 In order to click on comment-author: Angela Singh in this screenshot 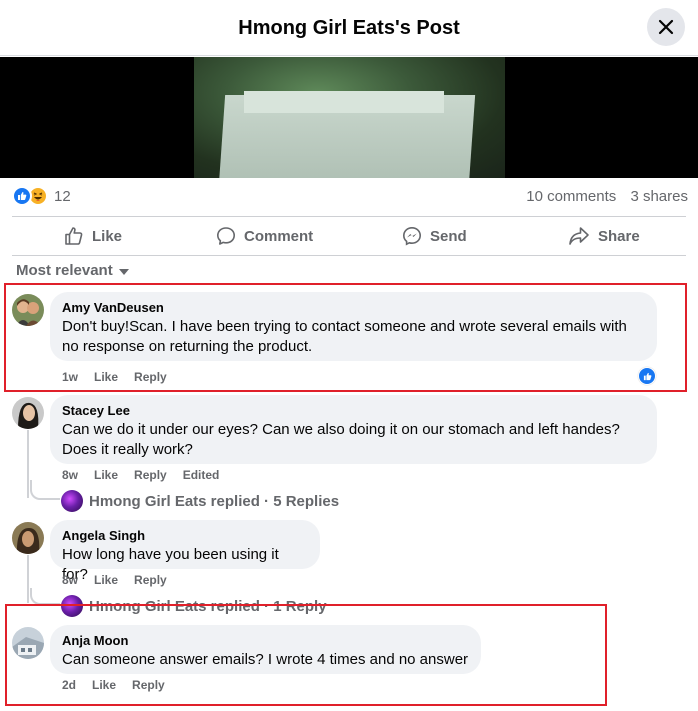, I will do `click(185, 536)`.